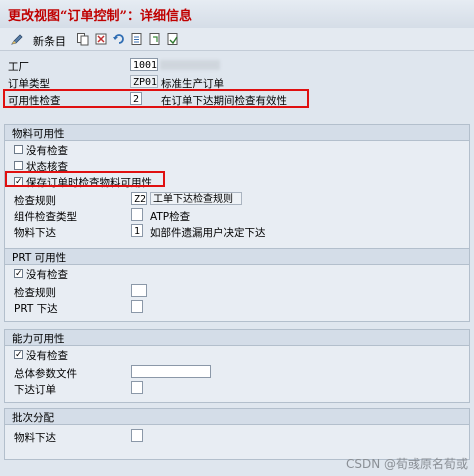 The height and width of the screenshot is (476, 474). Describe the element at coordinates (35, 390) in the screenshot. I see `release-order-label: 下达订单` at that location.